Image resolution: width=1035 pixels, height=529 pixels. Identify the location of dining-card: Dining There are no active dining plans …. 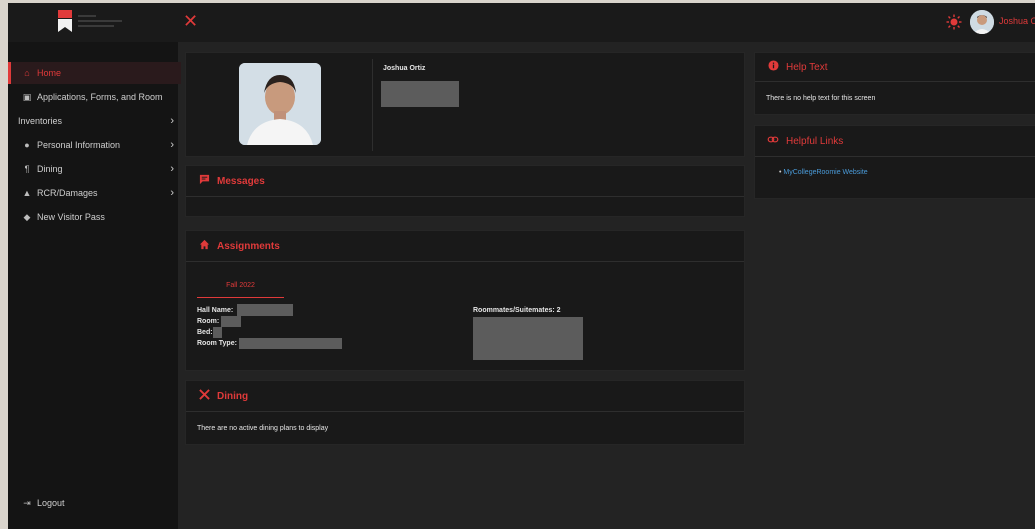
(465, 412).